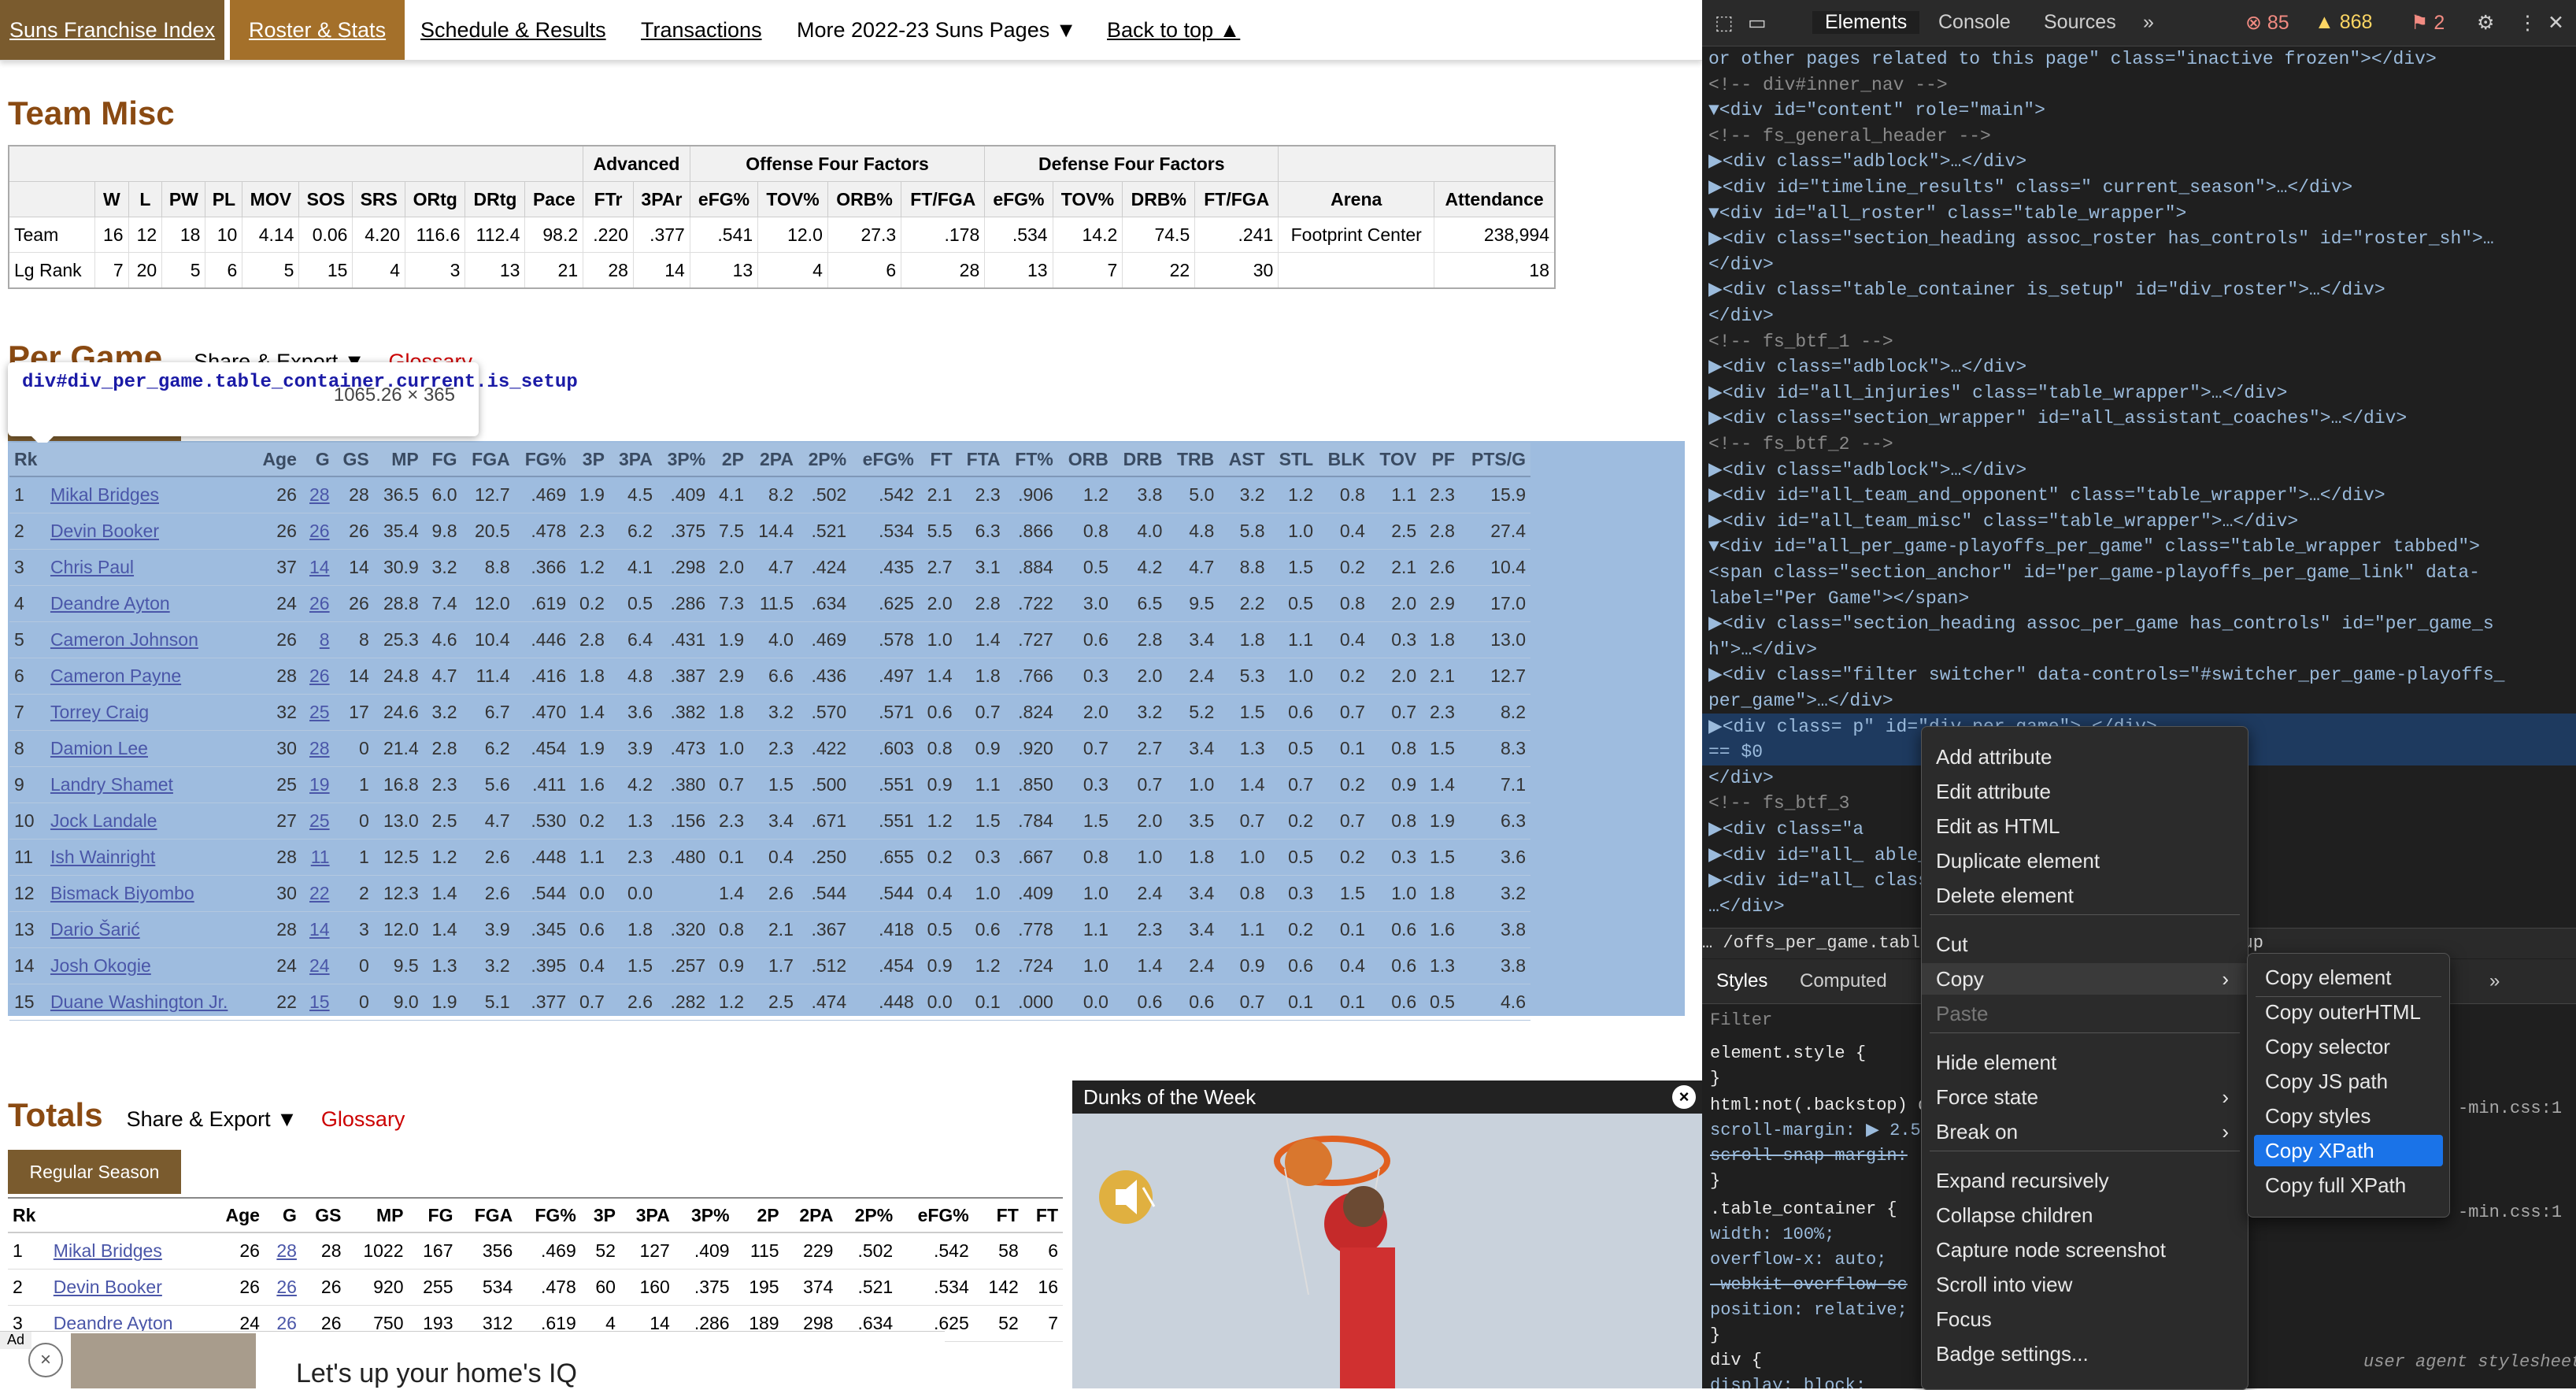 The height and width of the screenshot is (1390, 2576). Describe the element at coordinates (1387, 1234) in the screenshot. I see `video-player: Dunks of the Week ×` at that location.